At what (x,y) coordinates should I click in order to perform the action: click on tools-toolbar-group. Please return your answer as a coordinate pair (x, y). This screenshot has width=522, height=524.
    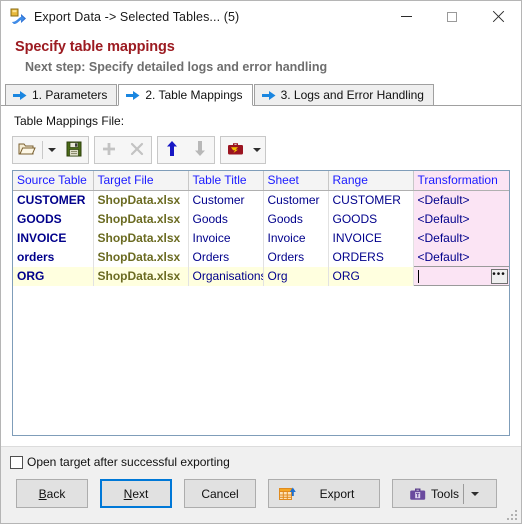
    Looking at the image, I should click on (243, 150).